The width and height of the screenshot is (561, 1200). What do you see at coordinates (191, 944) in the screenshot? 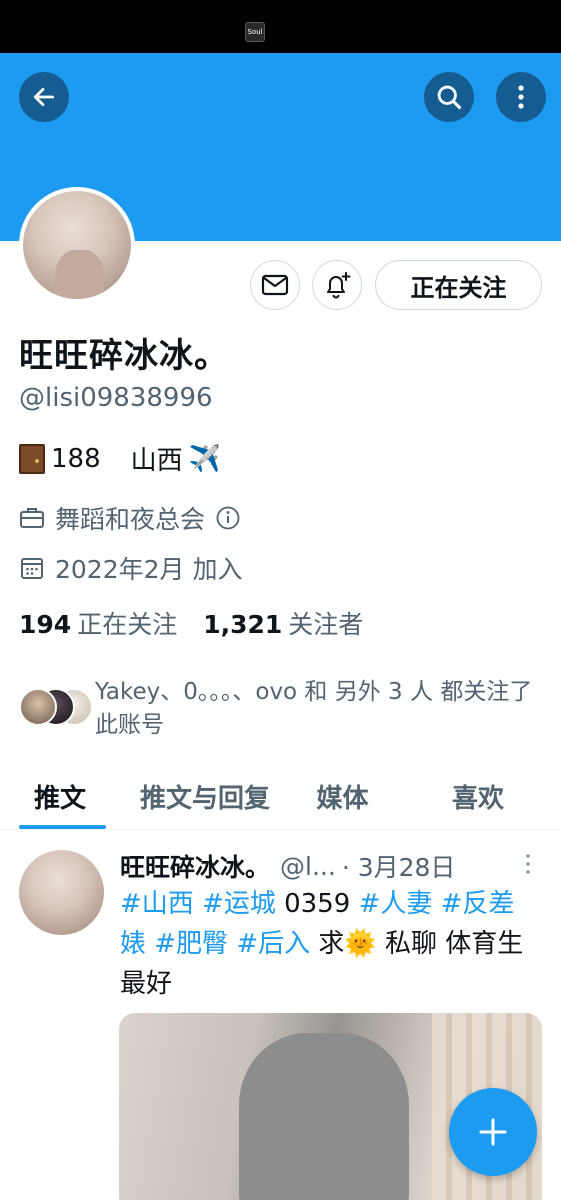
I see `hashtag-link: #肥臀` at bounding box center [191, 944].